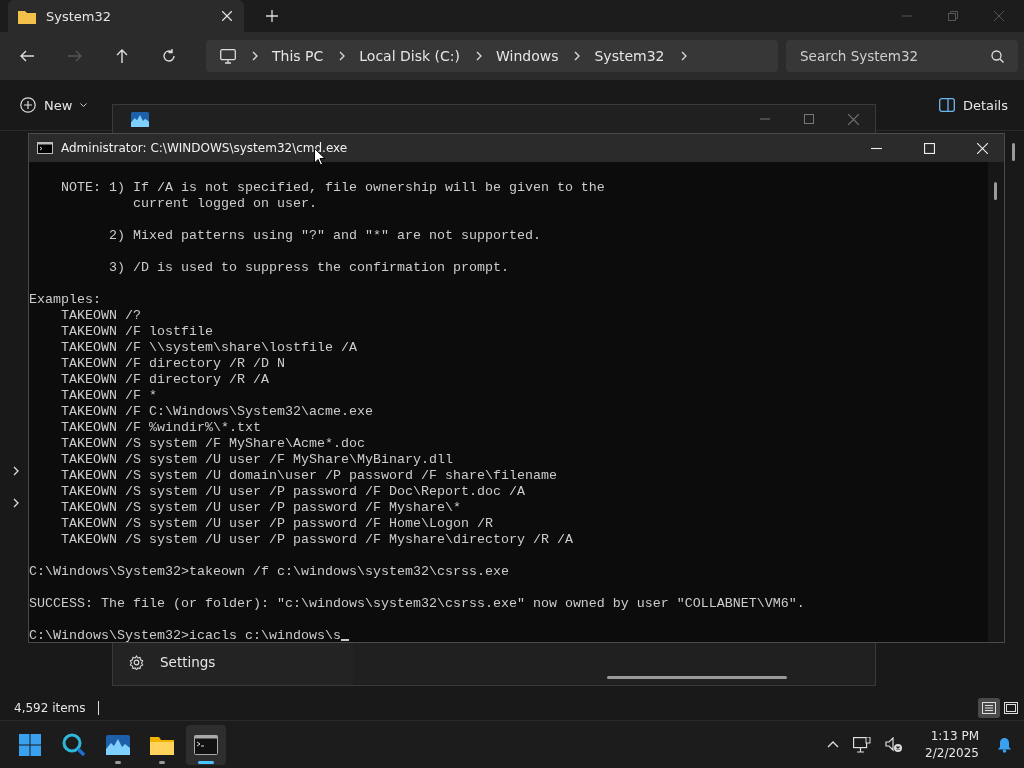 This screenshot has height=768, width=1024. I want to click on console-line: TAKEOWN /F *, so click(108, 396).